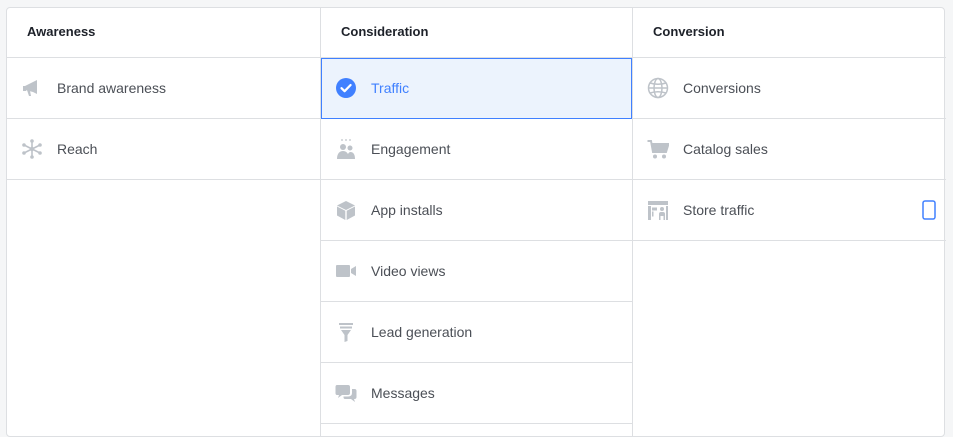 This screenshot has width=953, height=437. I want to click on consideration-header: Consideration, so click(476, 33).